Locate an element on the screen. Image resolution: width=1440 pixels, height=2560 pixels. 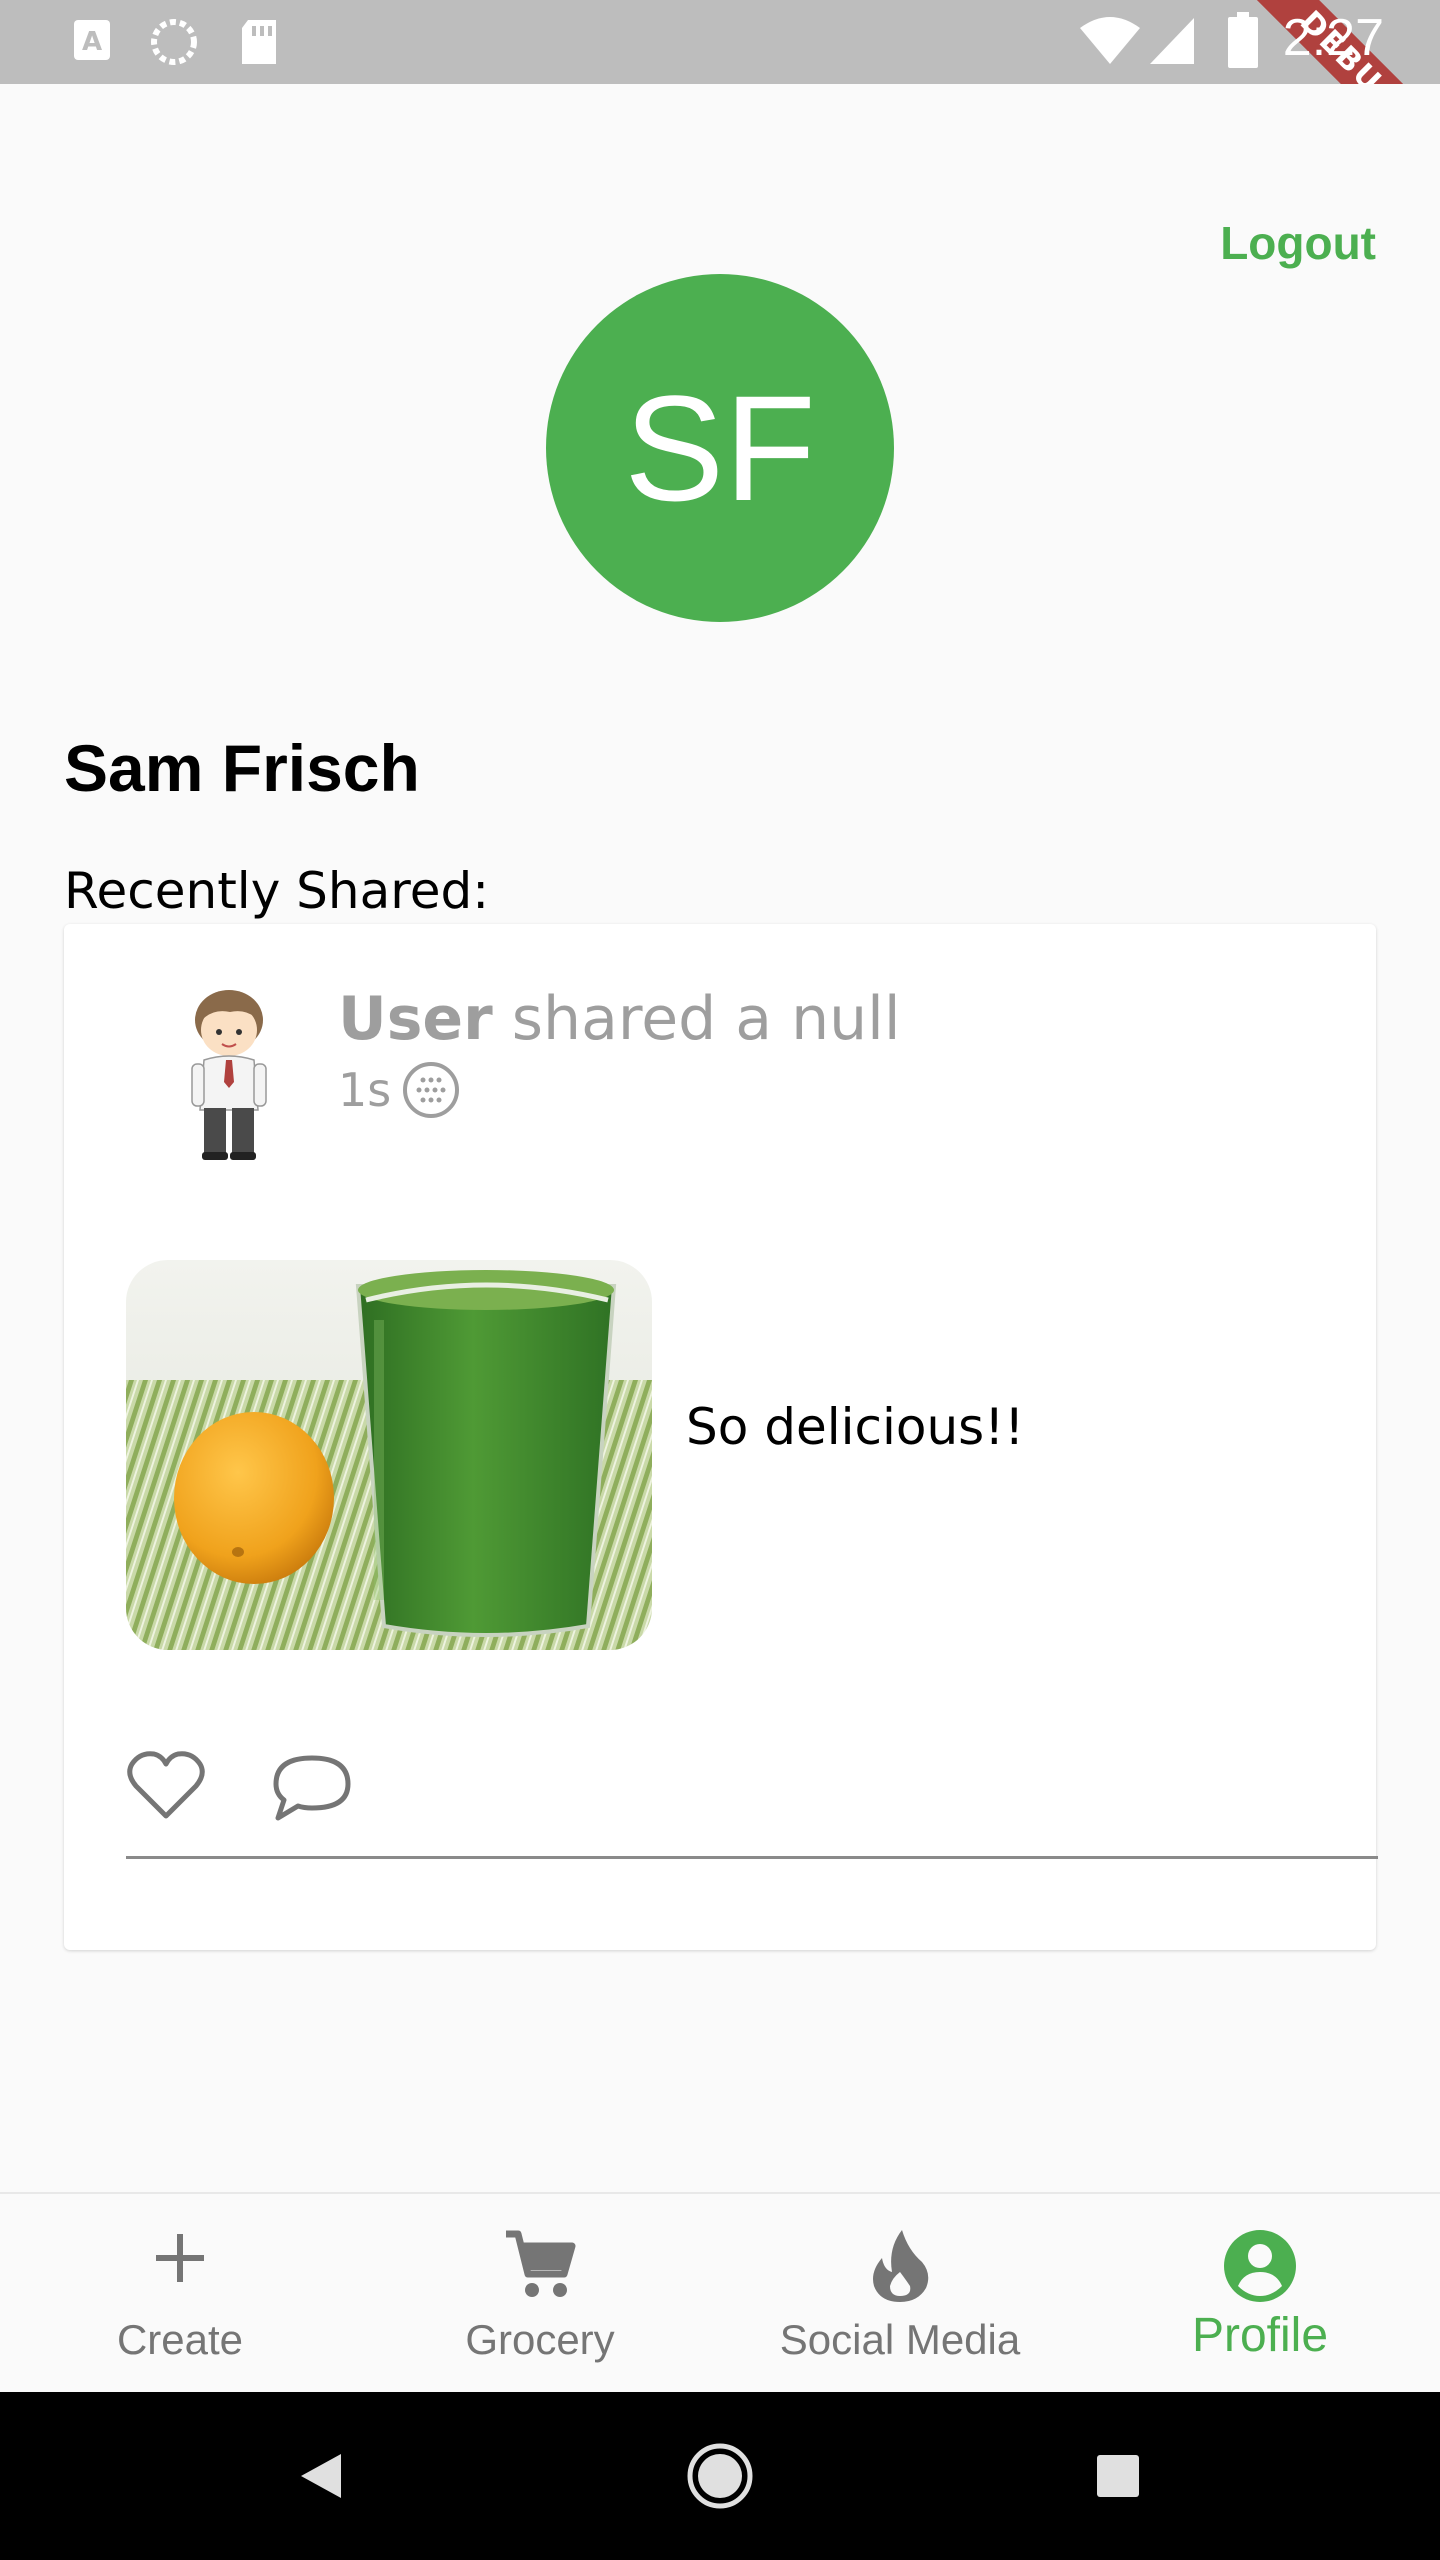
post-header: User shared a null is located at coordinates (619, 1019).